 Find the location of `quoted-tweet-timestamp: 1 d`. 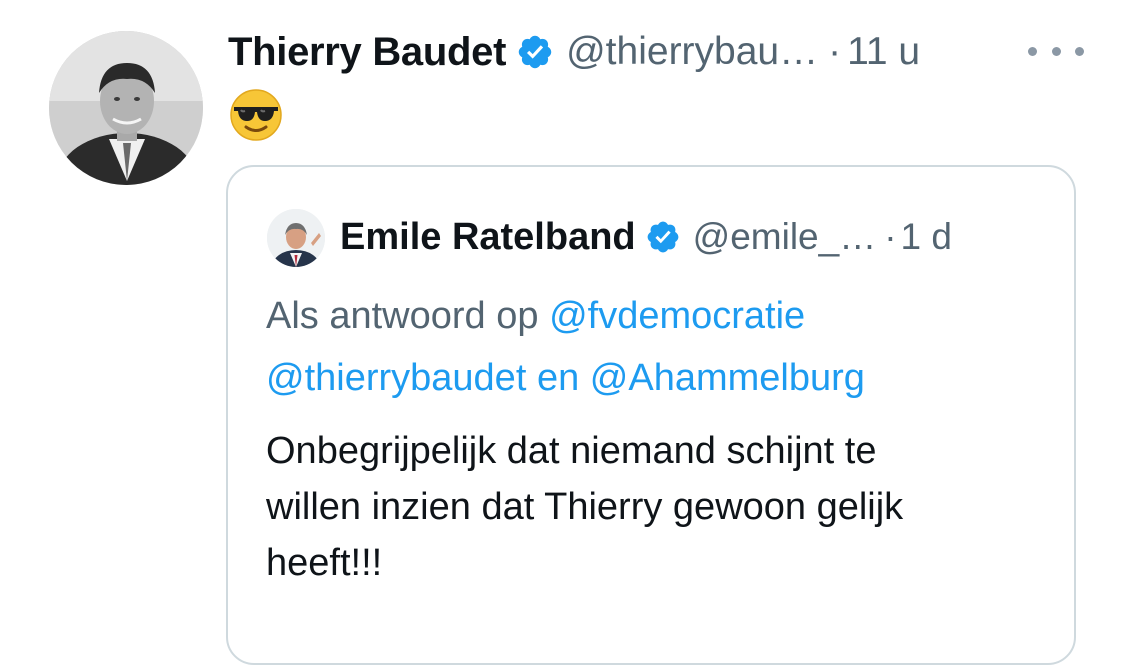

quoted-tweet-timestamp: 1 d is located at coordinates (926, 237).